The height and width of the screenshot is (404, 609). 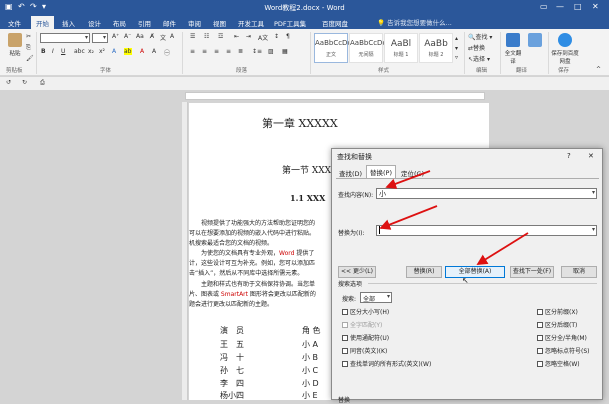 I want to click on tab-developer: 开发工具, so click(x=251, y=23).